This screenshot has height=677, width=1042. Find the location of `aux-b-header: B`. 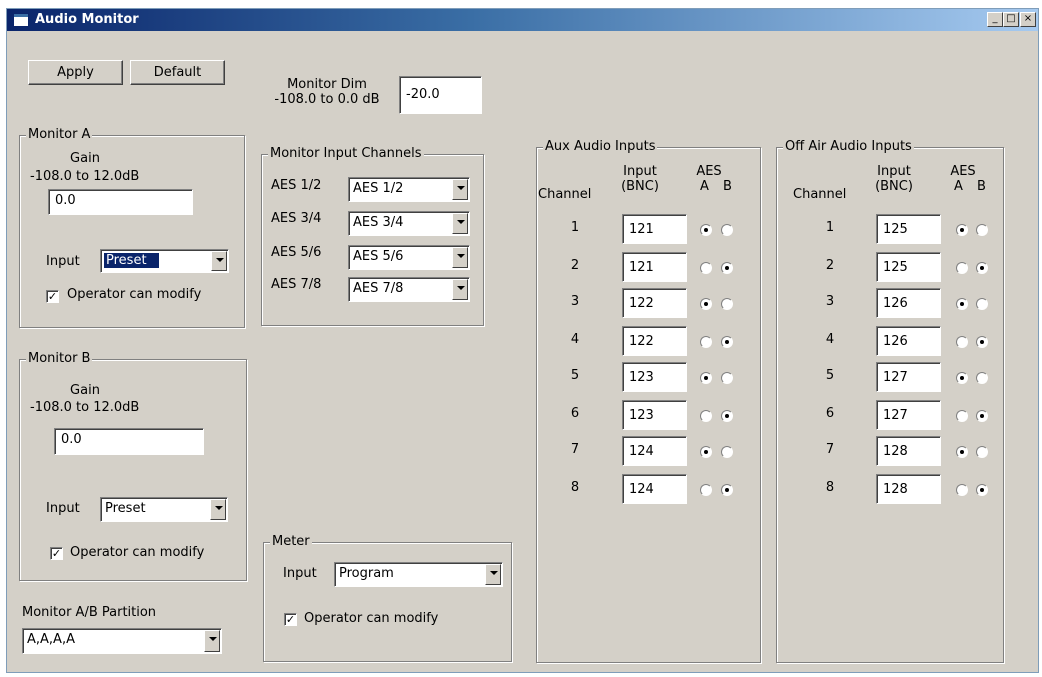

aux-b-header: B is located at coordinates (727, 186).